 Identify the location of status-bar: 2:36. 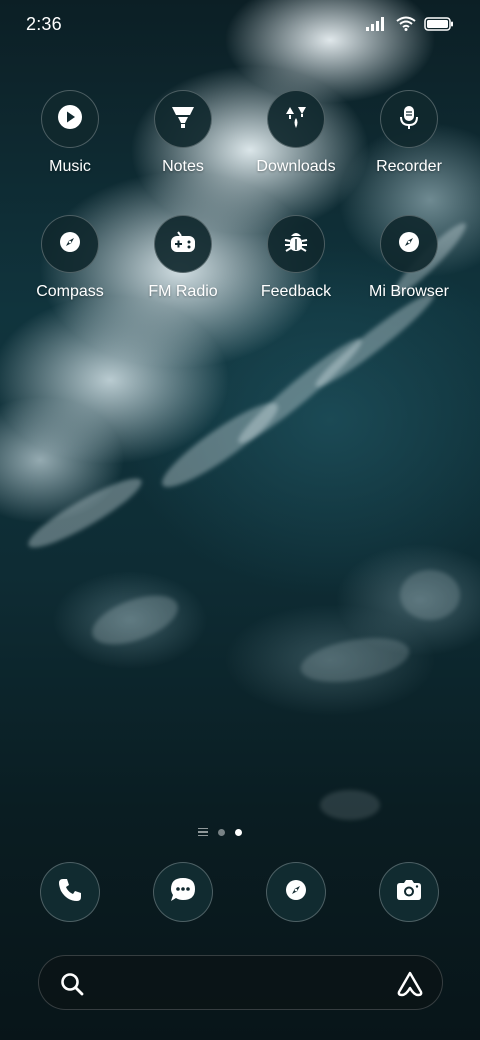
(240, 25).